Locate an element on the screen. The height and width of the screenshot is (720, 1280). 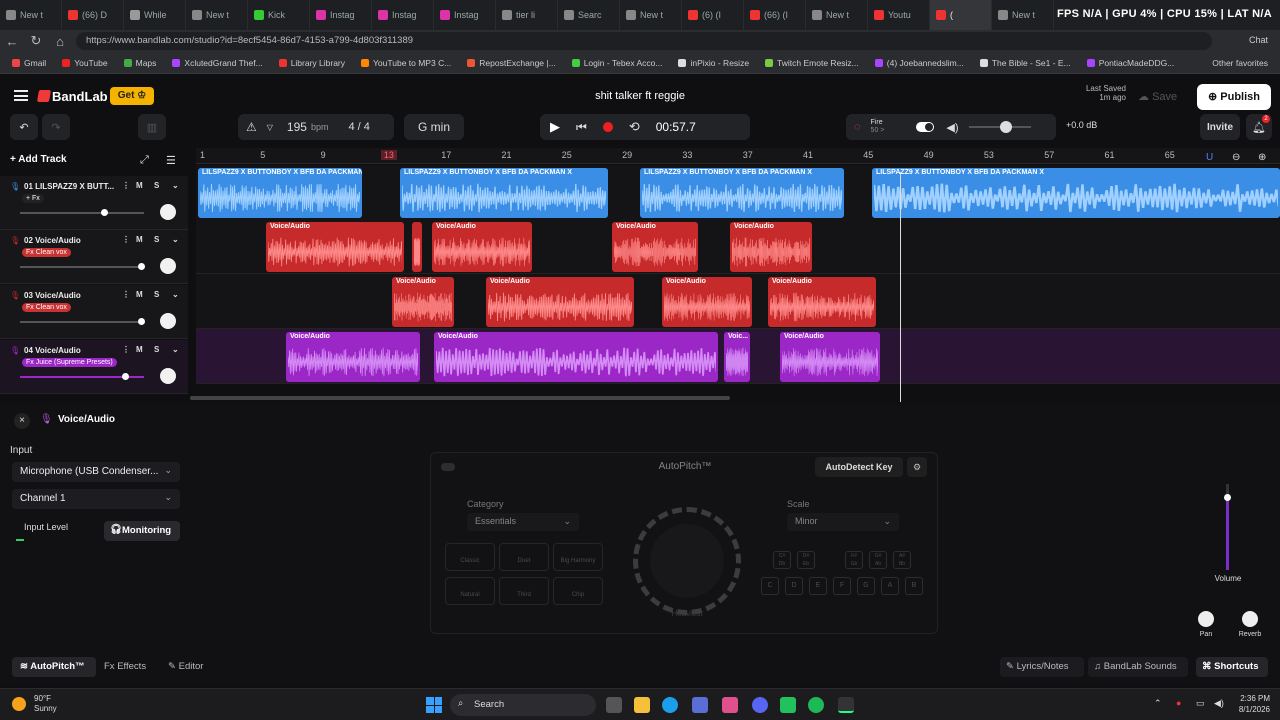
browser-tab: Youtu is located at coordinates (899, 15).